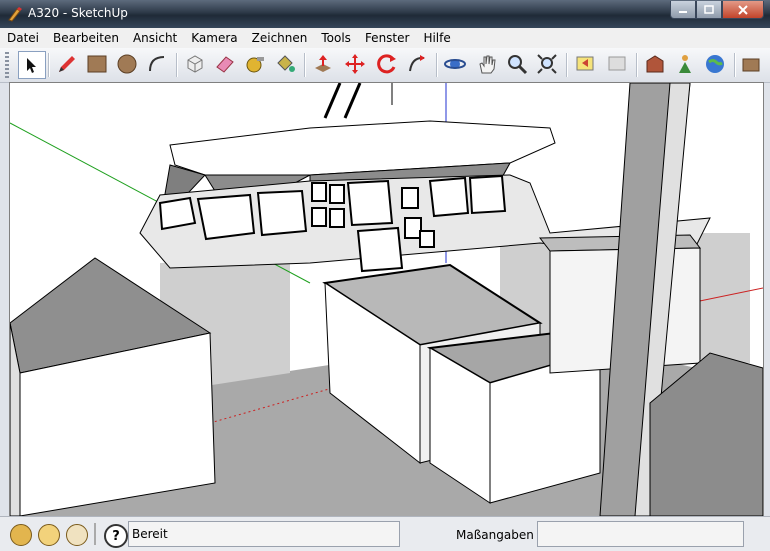  I want to click on sketchup-app-icon, so click(15, 14).